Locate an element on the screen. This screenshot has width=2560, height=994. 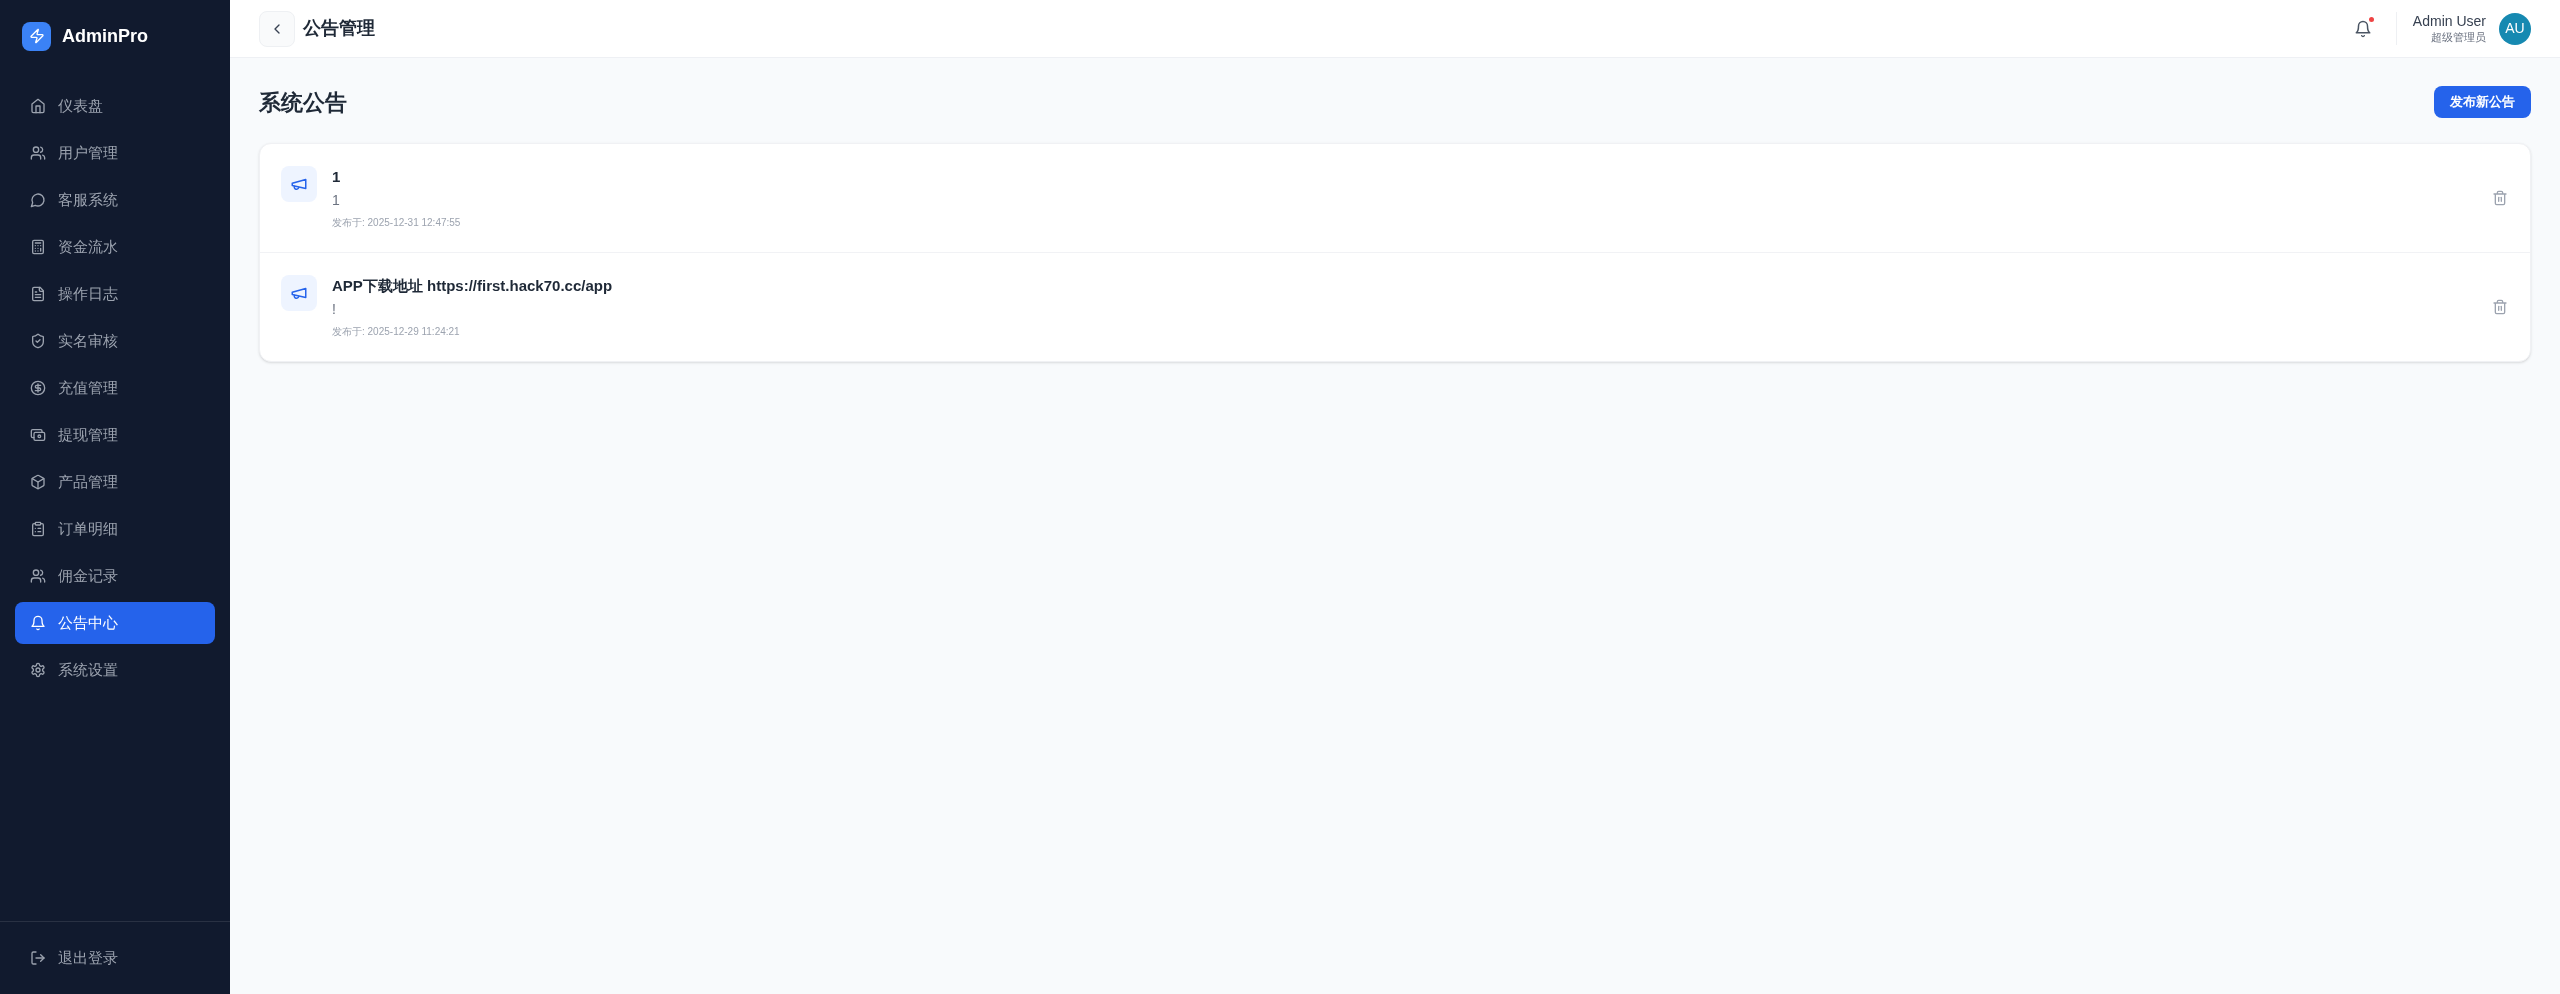
publish-date: 发布于: 2025-12-29 11:24:21 is located at coordinates (396, 332).